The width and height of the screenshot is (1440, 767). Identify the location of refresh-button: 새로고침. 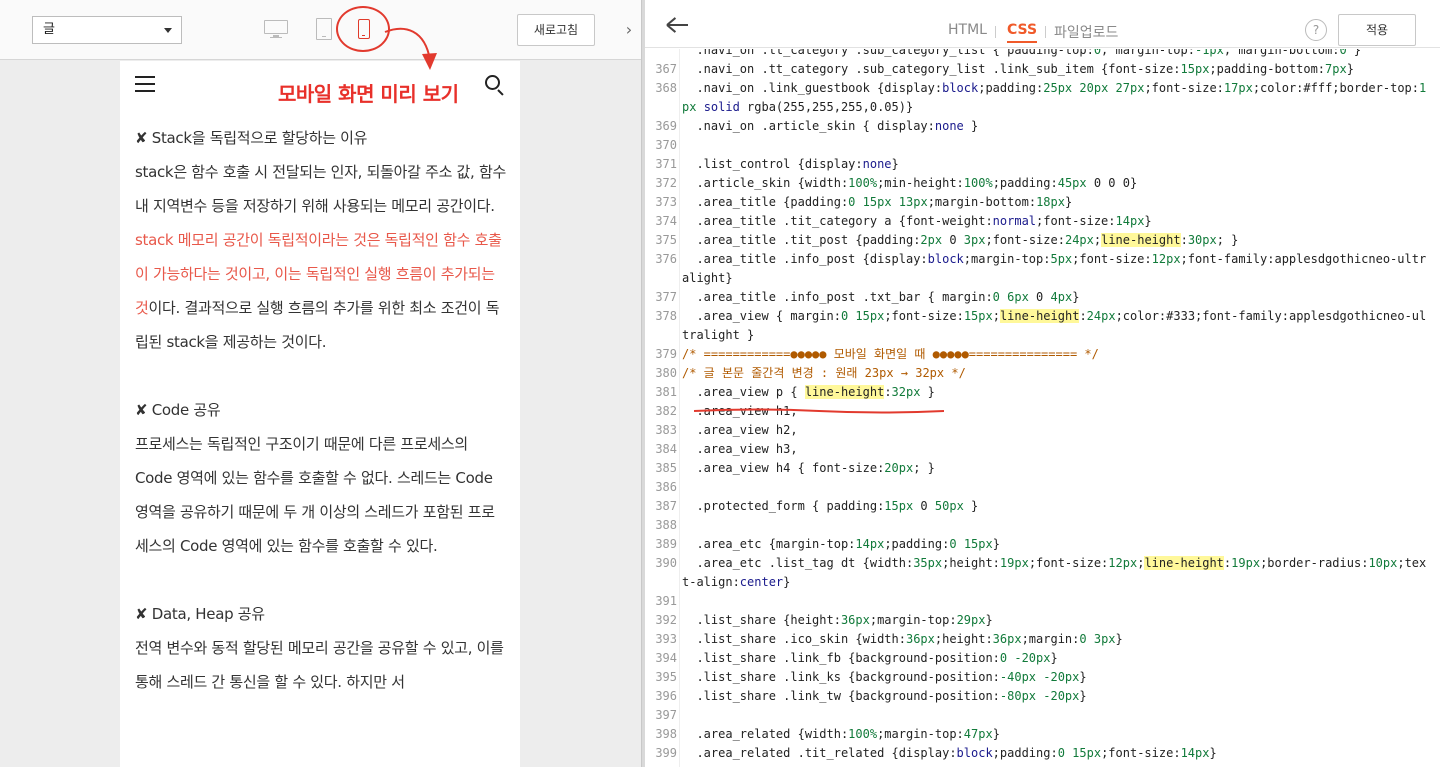
(556, 30).